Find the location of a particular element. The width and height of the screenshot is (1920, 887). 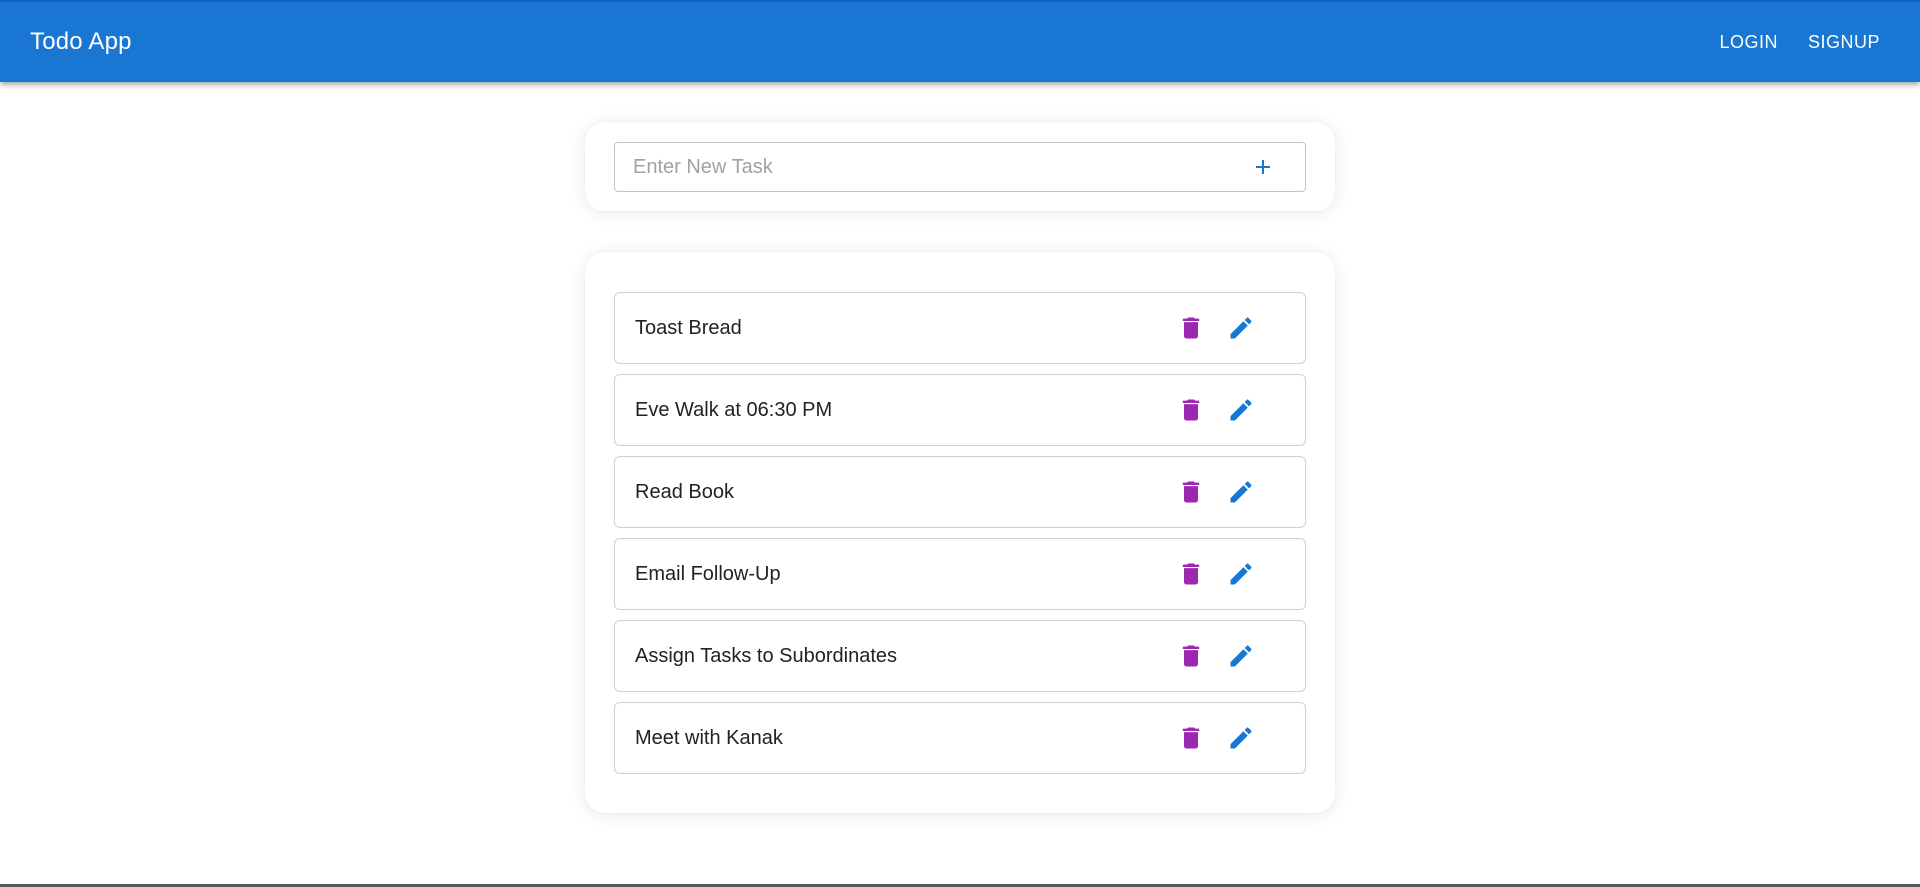

task-text: Read Book is located at coordinates (684, 491).